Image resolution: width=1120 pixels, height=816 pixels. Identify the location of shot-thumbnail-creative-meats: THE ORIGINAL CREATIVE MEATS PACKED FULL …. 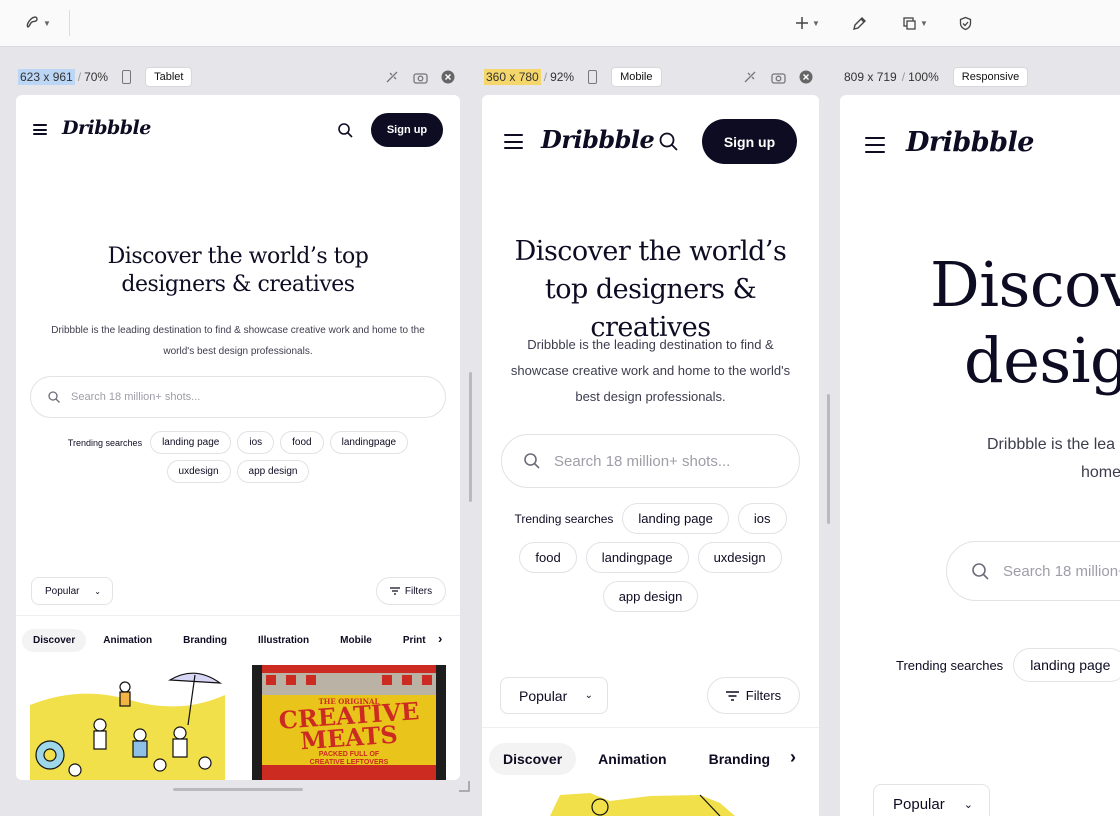
(349, 722).